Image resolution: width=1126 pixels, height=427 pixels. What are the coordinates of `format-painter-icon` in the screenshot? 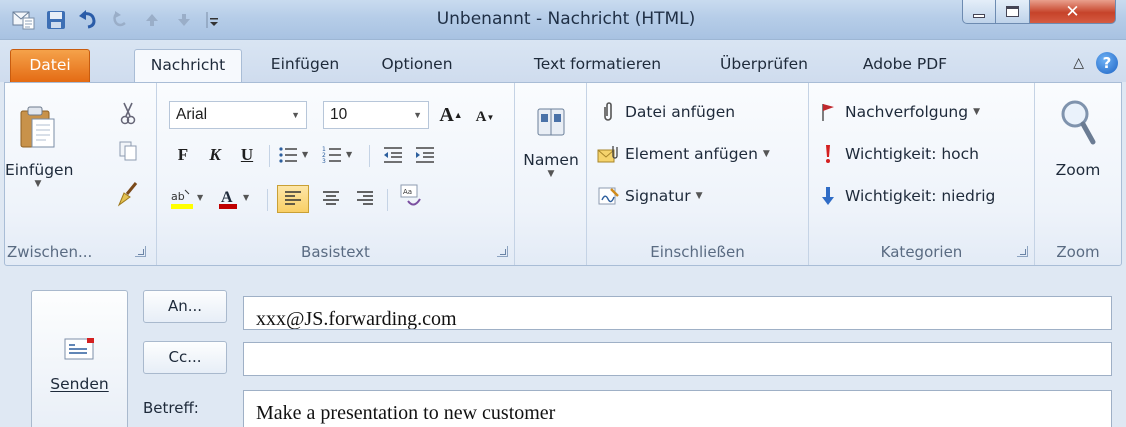 It's located at (128, 195).